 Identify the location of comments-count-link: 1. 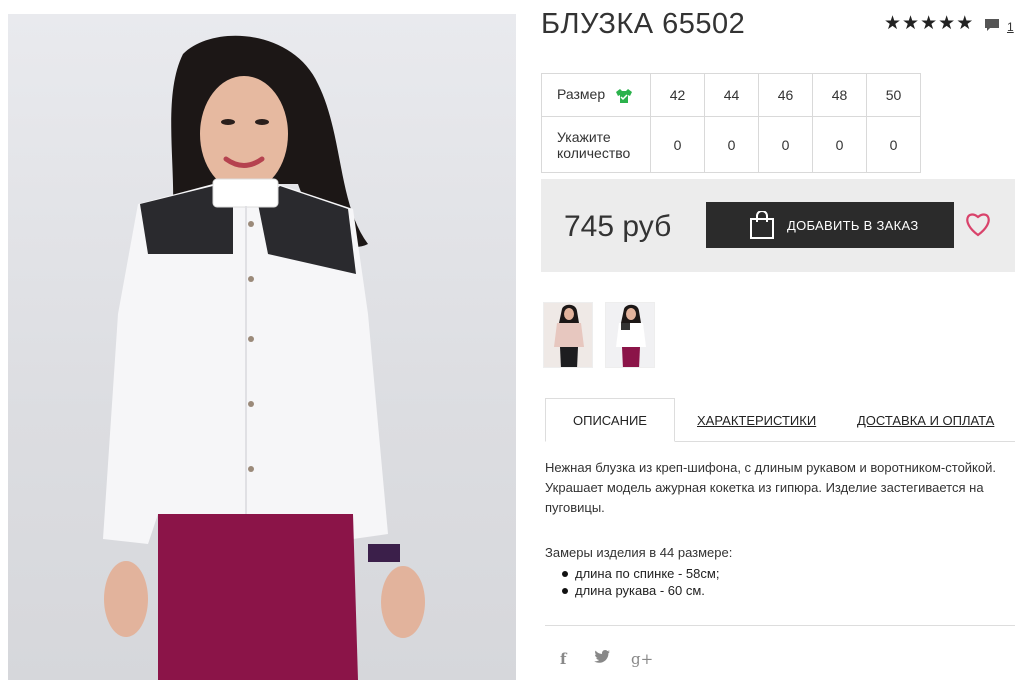
(1010, 27).